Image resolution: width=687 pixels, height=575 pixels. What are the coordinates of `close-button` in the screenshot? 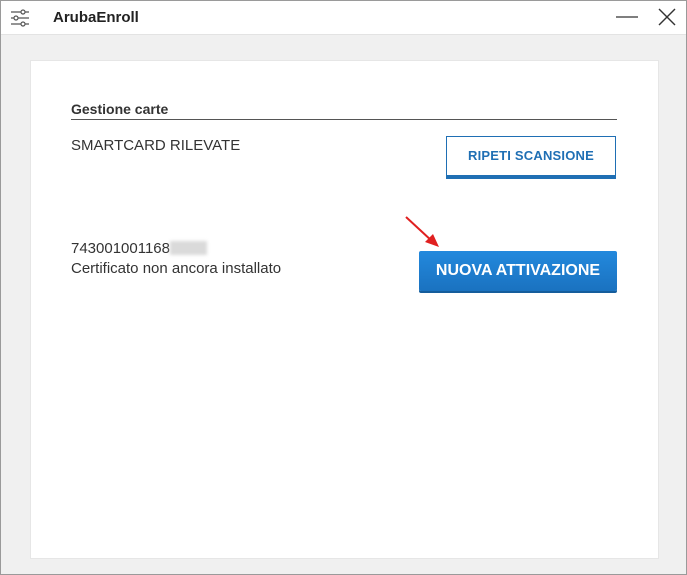 It's located at (667, 17).